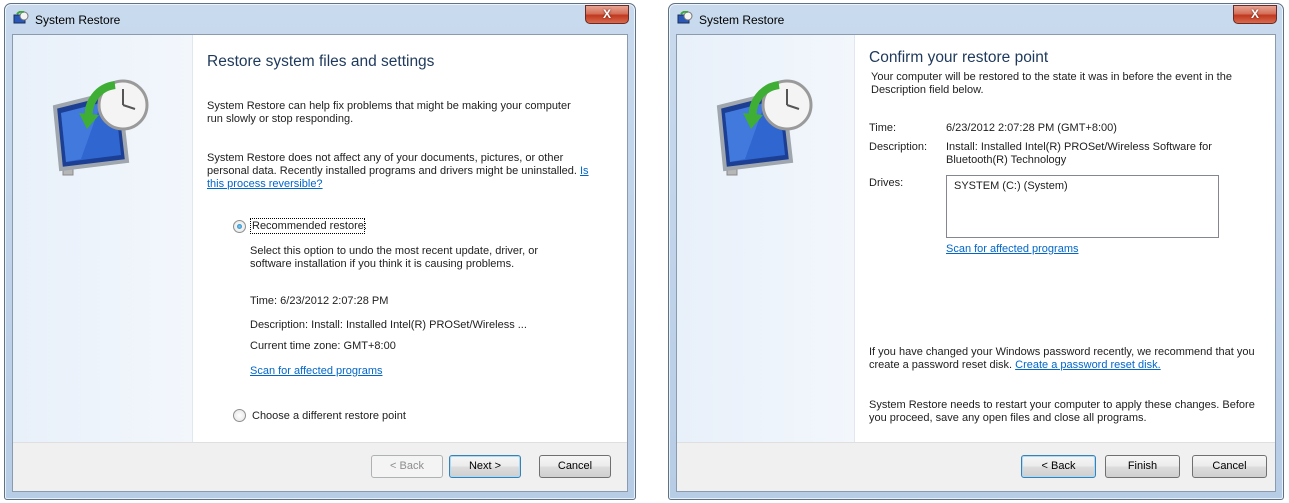  Describe the element at coordinates (329, 416) in the screenshot. I see `choose-different-point-label: Choose a different restore point` at that location.